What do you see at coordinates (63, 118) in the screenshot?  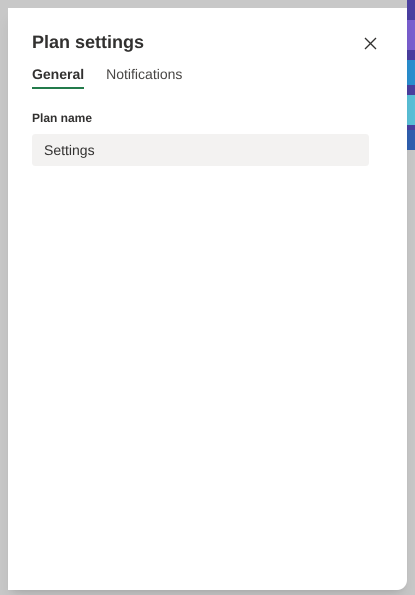 I see `field-label: Plan name` at bounding box center [63, 118].